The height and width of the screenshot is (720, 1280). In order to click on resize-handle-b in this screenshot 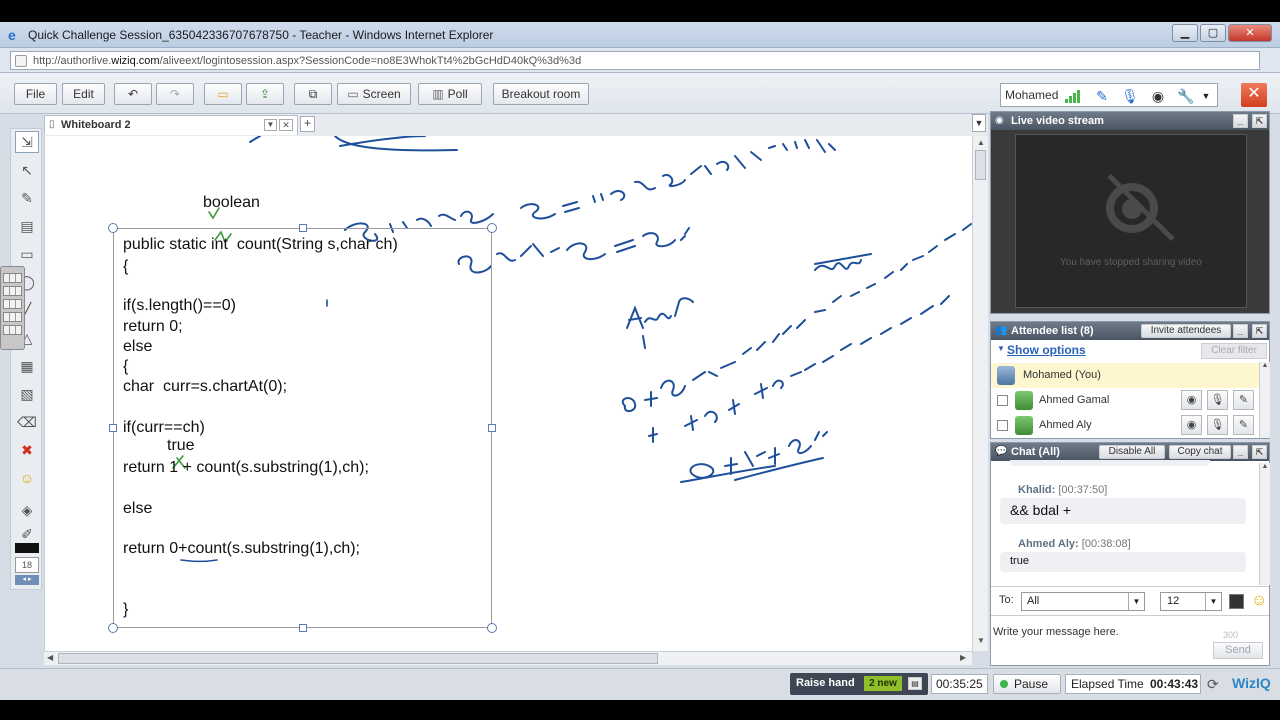, I will do `click(303, 628)`.